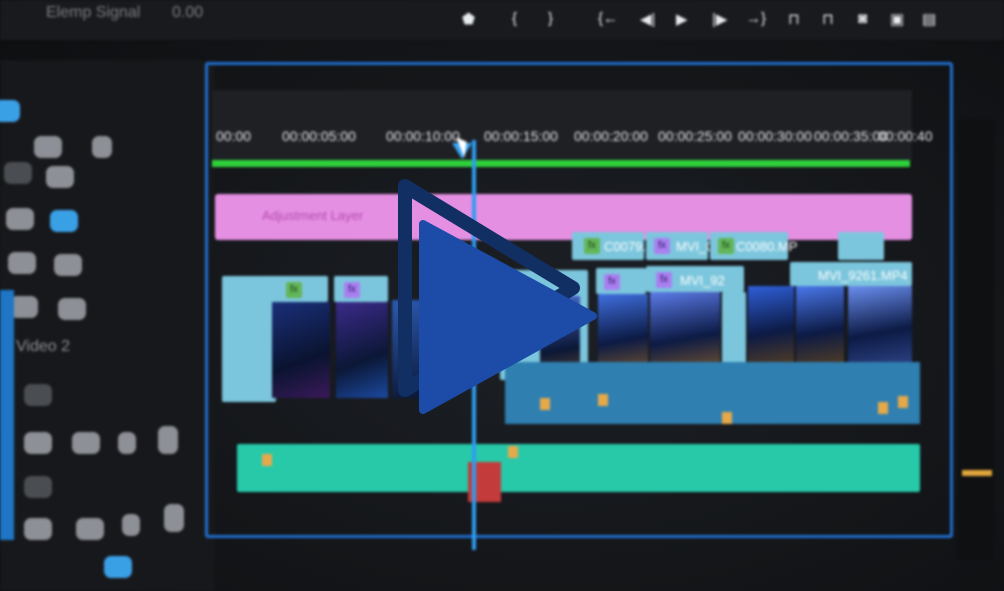 The height and width of the screenshot is (591, 1004). What do you see at coordinates (775, 136) in the screenshot?
I see `timecode: 00:00:30:00` at bounding box center [775, 136].